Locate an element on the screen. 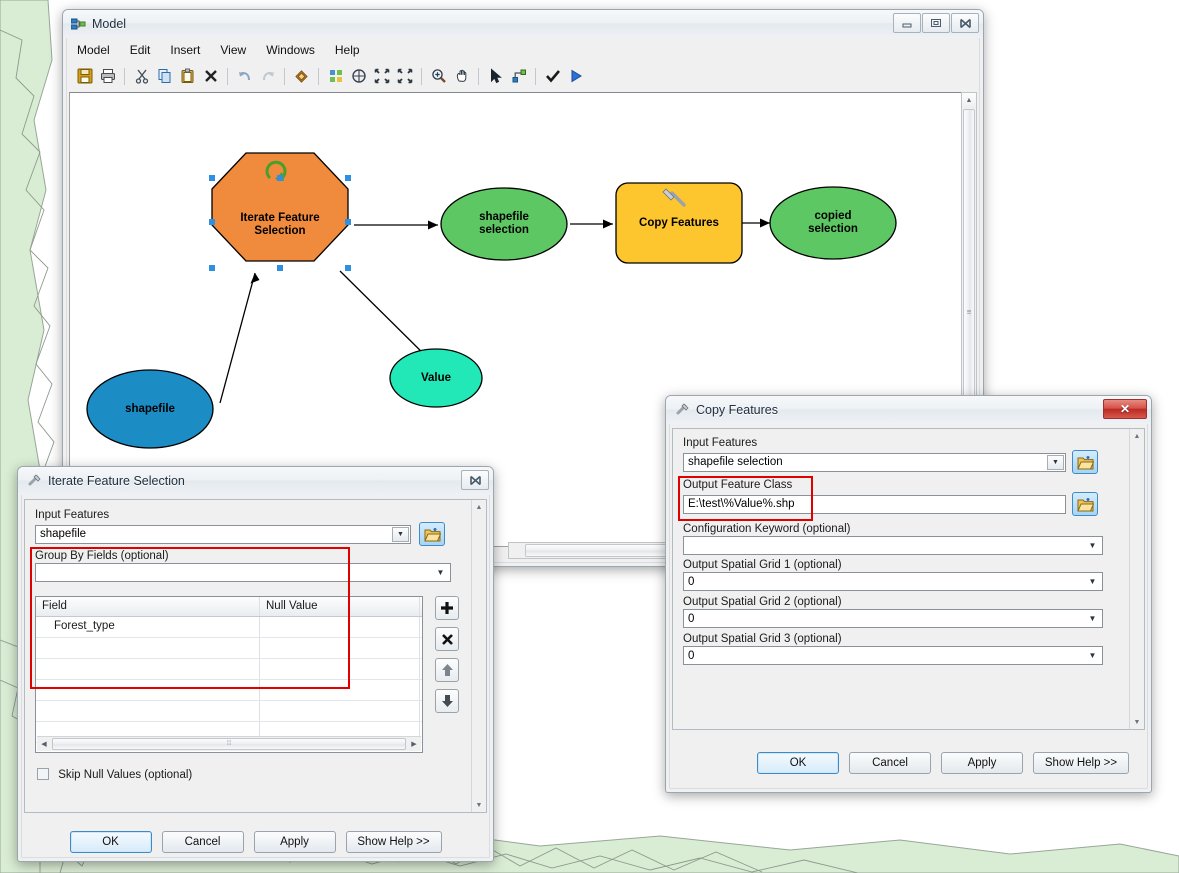 This screenshot has width=1179, height=873. auto-layout-icon is located at coordinates (335, 76).